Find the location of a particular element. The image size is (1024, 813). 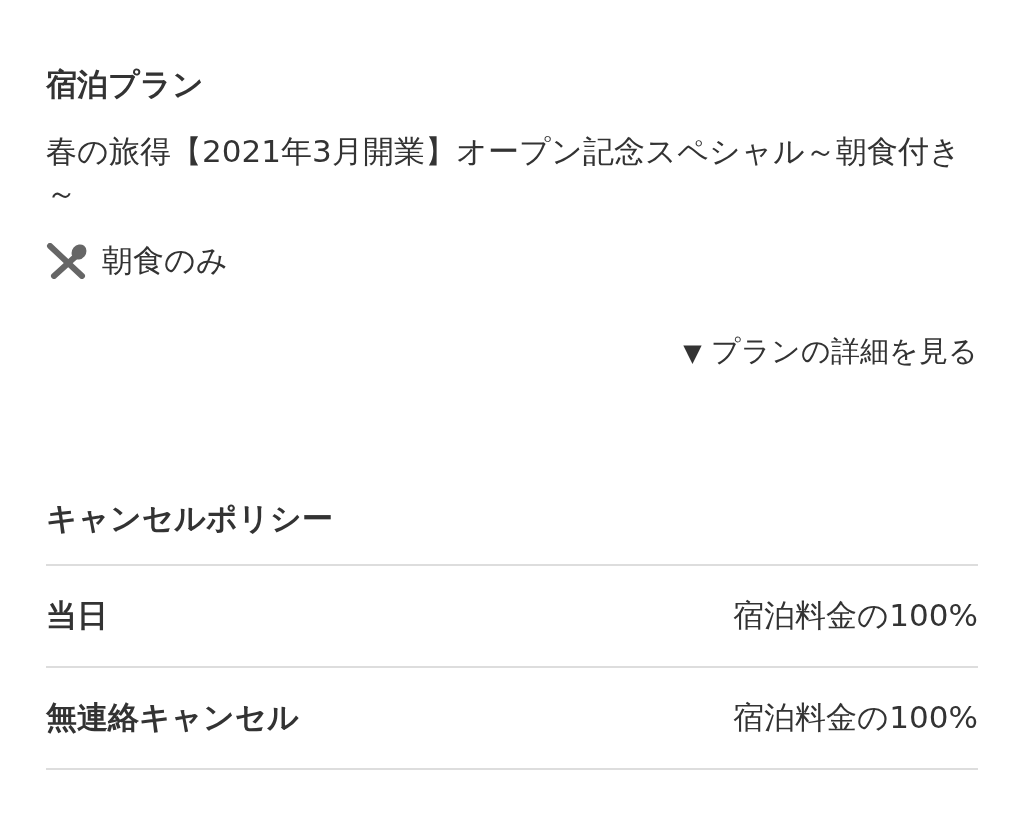

meal-label: 朝食のみ is located at coordinates (165, 260).